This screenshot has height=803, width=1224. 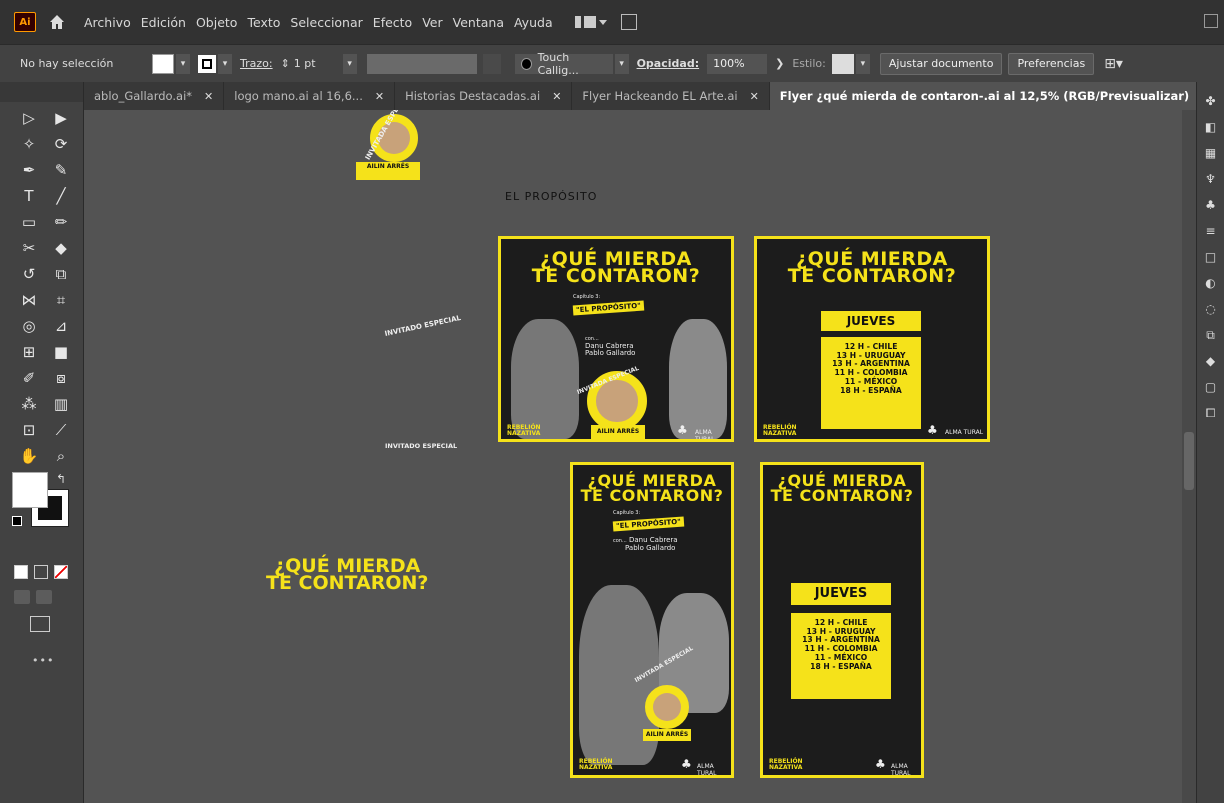 I want to click on stock-search-icon, so click(x=628, y=22).